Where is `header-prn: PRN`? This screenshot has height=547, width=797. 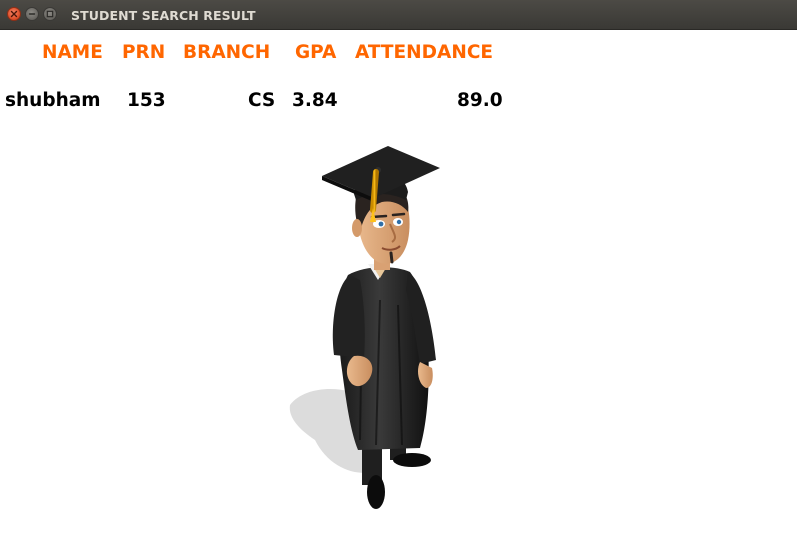 header-prn: PRN is located at coordinates (144, 52).